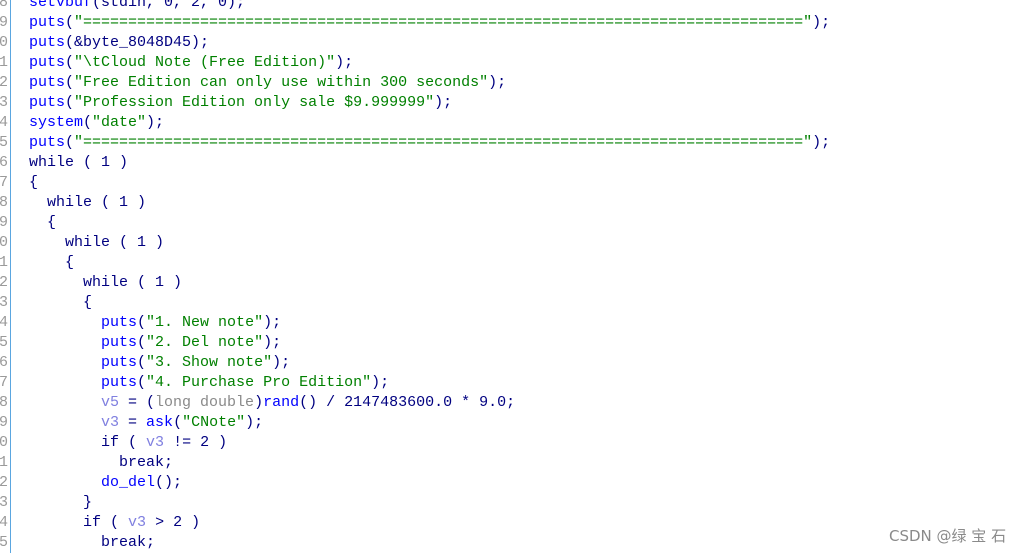 This screenshot has height=553, width=1028. Describe the element at coordinates (4, 542) in the screenshot. I see `line-number: 5` at that location.